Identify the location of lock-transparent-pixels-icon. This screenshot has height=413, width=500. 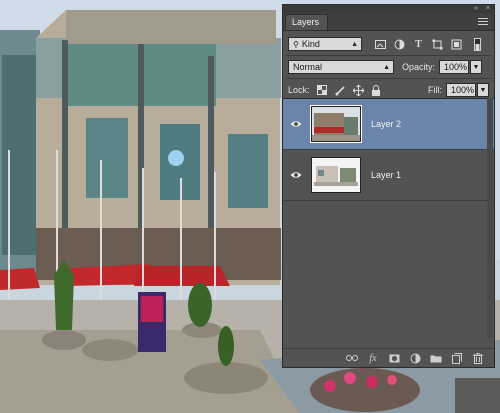
(322, 90).